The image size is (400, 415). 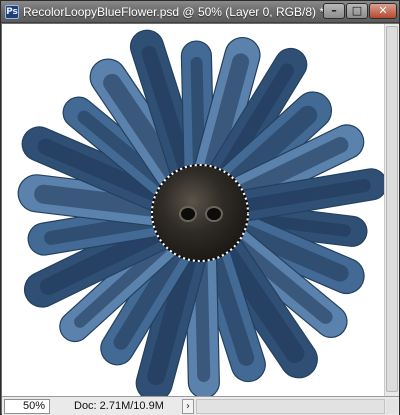 I want to click on status-bar: 50% Doc: 2.71M/10.9M ›, so click(x=200, y=405).